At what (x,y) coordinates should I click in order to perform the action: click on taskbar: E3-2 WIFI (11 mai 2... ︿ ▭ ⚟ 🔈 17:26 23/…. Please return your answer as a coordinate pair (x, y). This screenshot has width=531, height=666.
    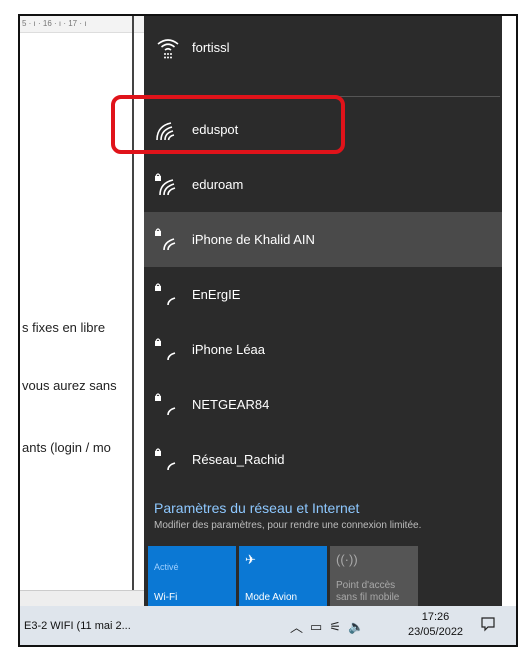
    Looking at the image, I should click on (268, 625).